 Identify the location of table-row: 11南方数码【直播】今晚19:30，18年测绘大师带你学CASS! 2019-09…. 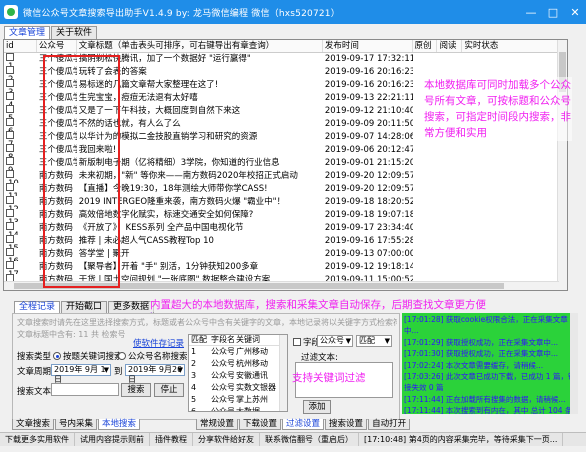
(285, 189).